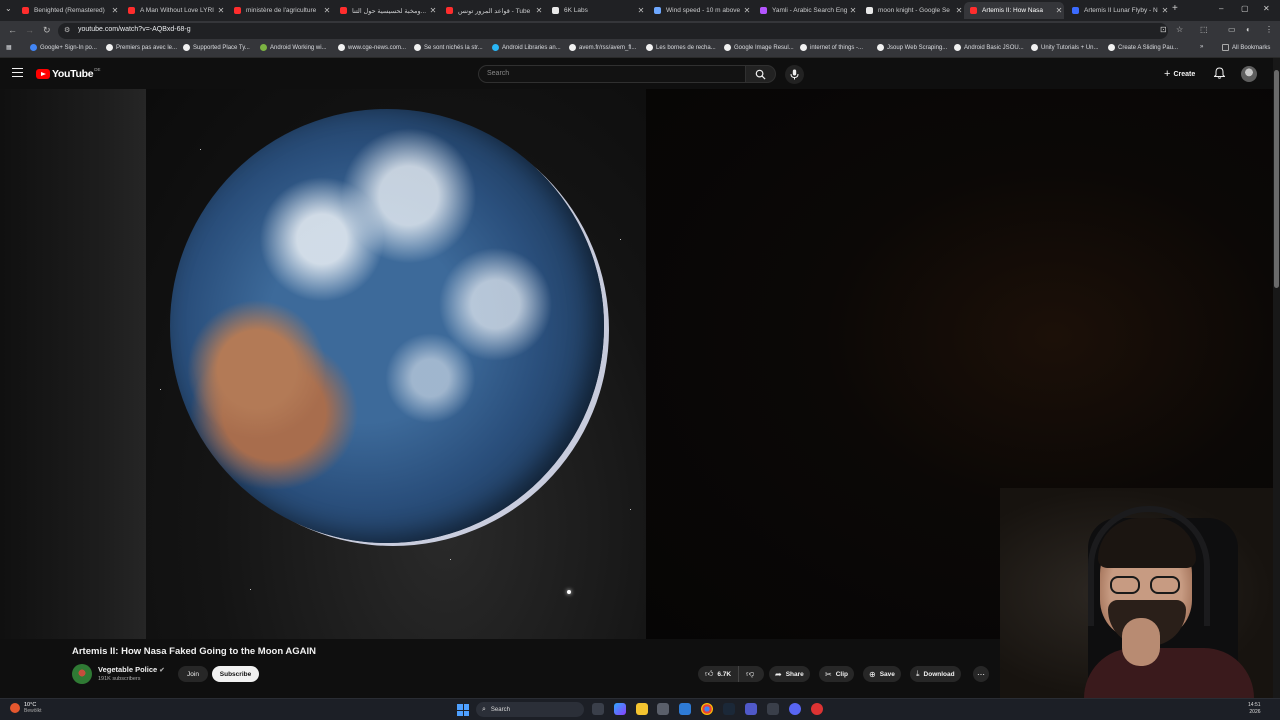 This screenshot has width=1280, height=720. I want to click on store-icon, so click(663, 709).